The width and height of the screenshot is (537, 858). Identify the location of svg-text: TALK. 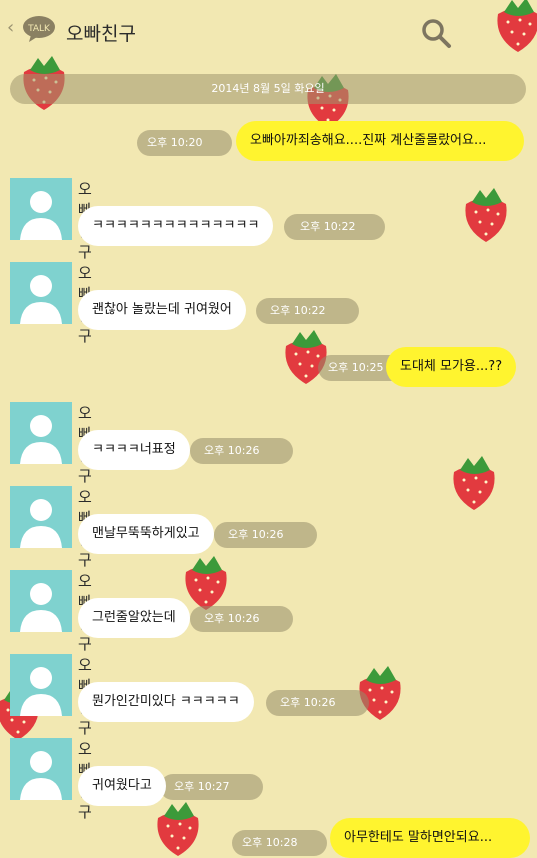
(39, 29).